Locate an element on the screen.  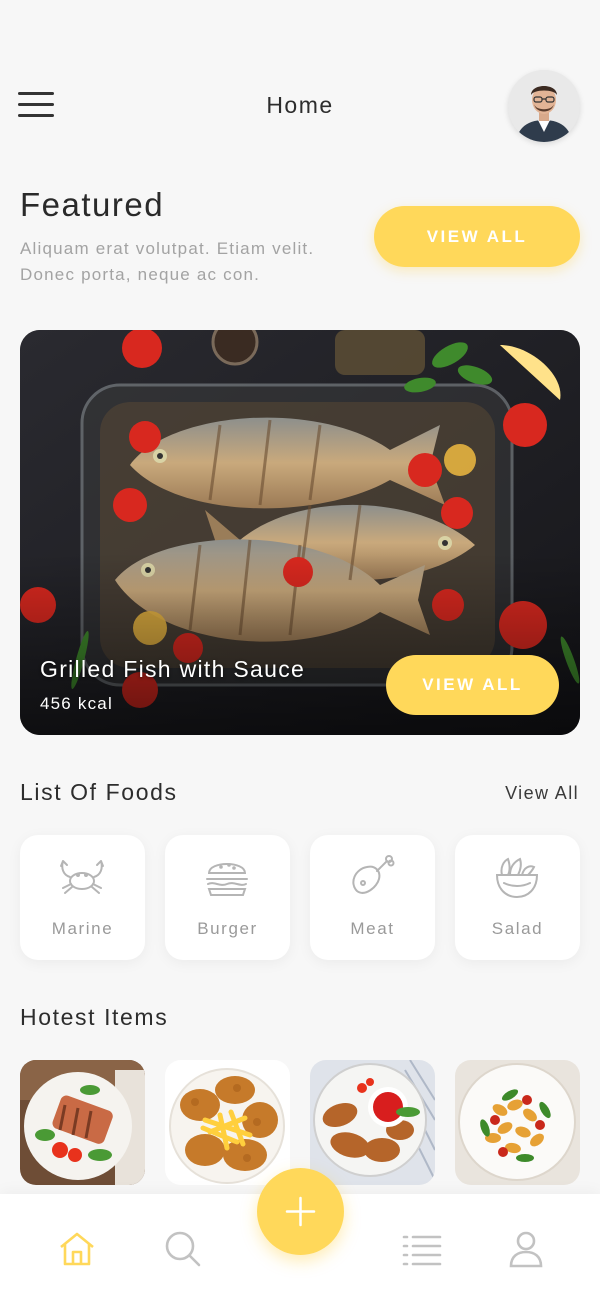
grilled-salmon-image is located at coordinates (82, 1122).